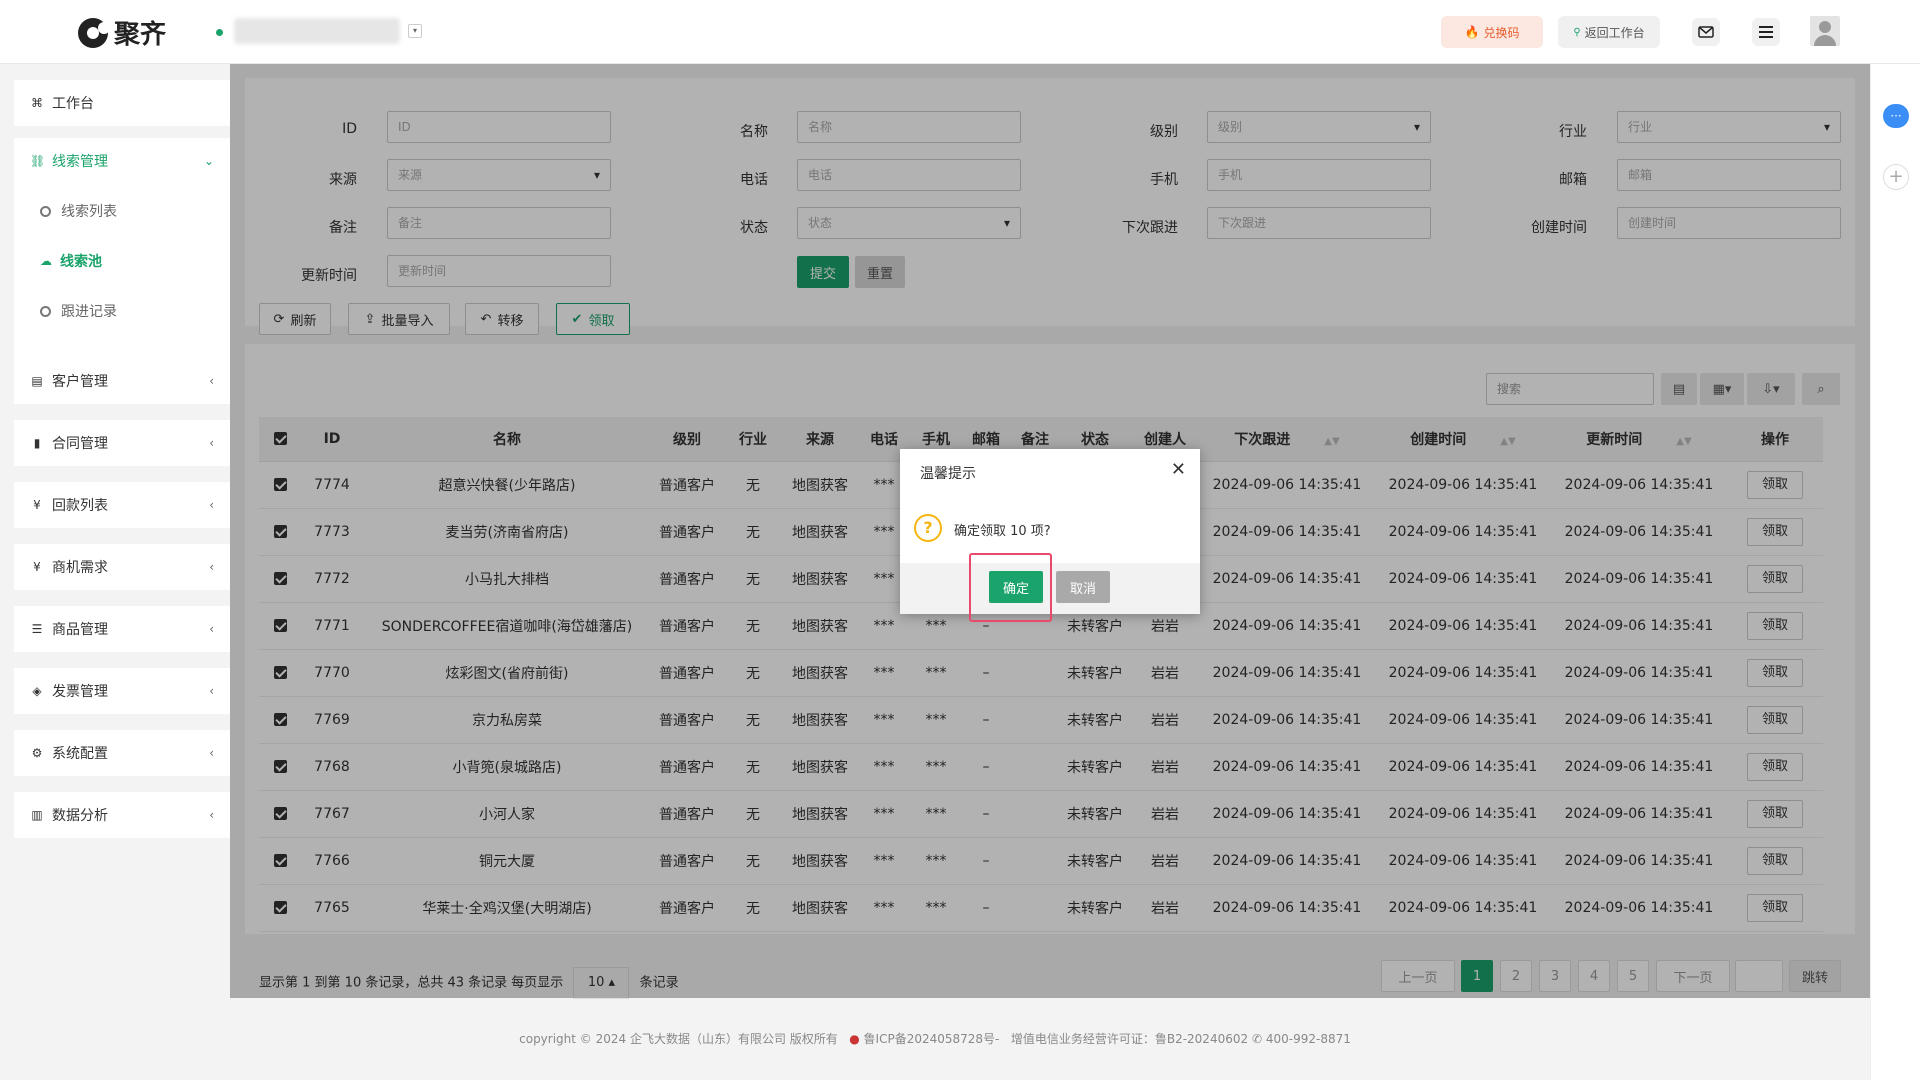 Image resolution: width=1920 pixels, height=1080 pixels. I want to click on workspace-selector, so click(317, 31).